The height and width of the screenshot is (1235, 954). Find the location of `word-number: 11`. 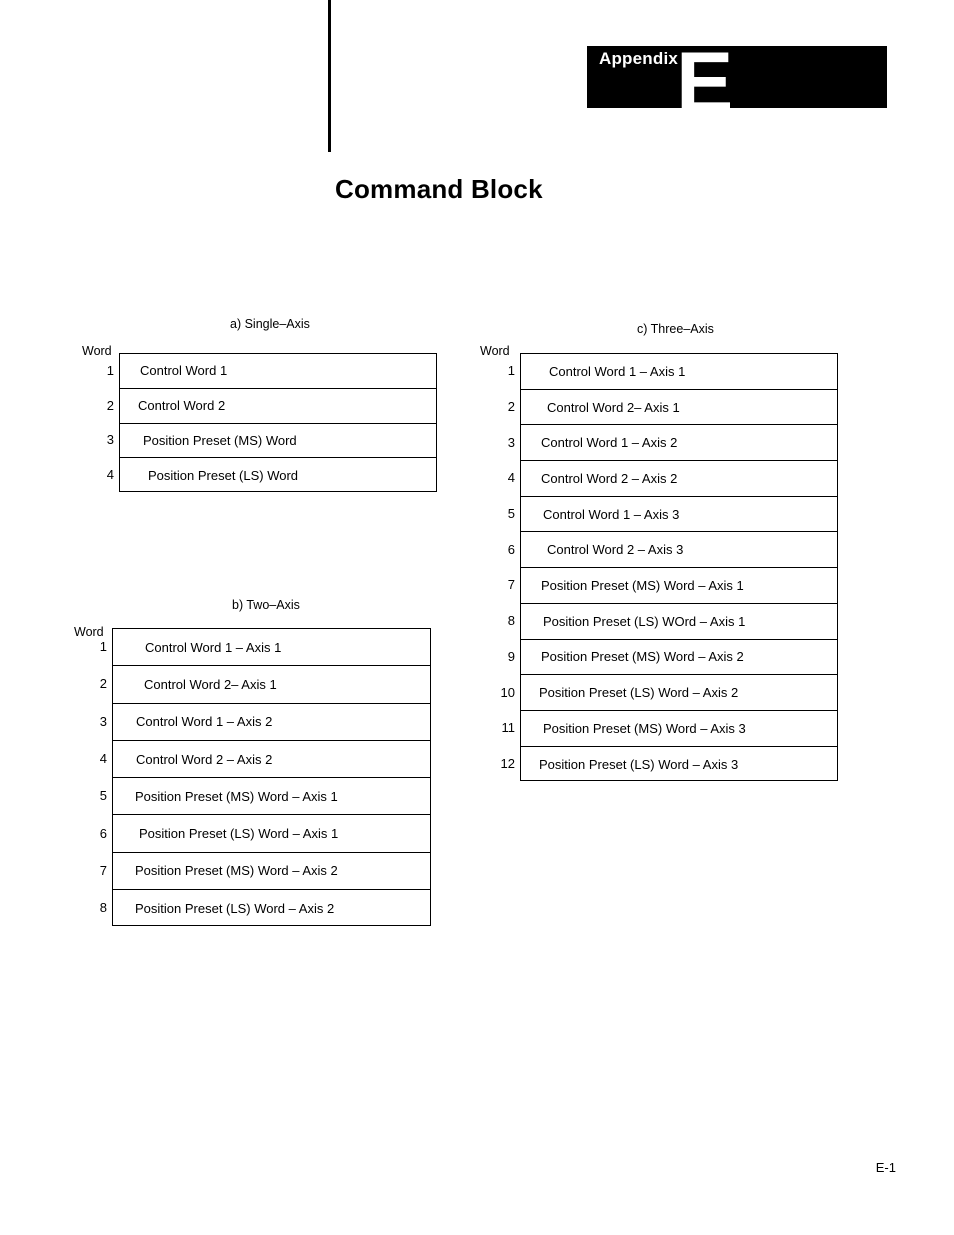

word-number: 11 is located at coordinates (508, 728).